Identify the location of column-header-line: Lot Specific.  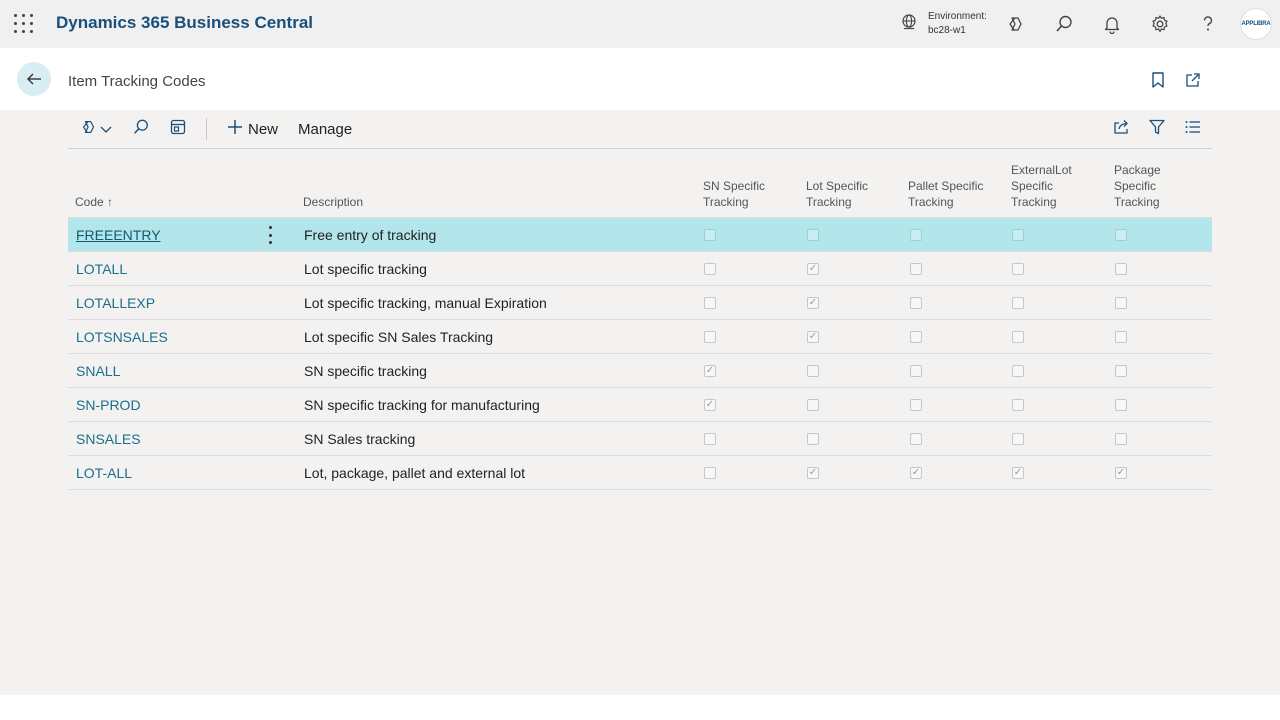
(837, 186).